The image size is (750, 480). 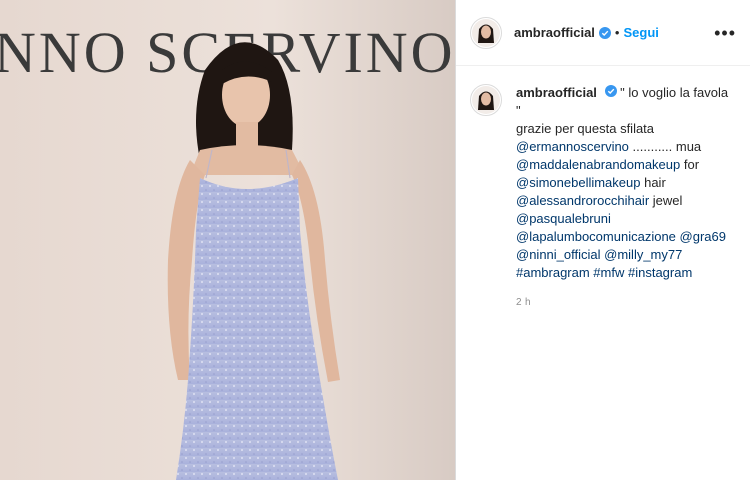 What do you see at coordinates (665, 146) in the screenshot?
I see `caption-text-fragment: ........... mua` at bounding box center [665, 146].